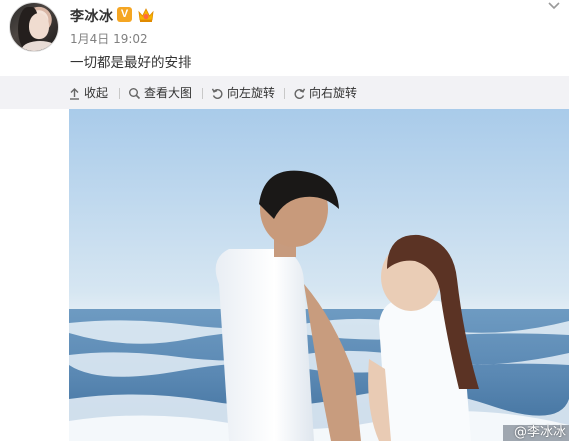 Image resolution: width=569 pixels, height=441 pixels. I want to click on verified-badge-icon: V, so click(124, 14).